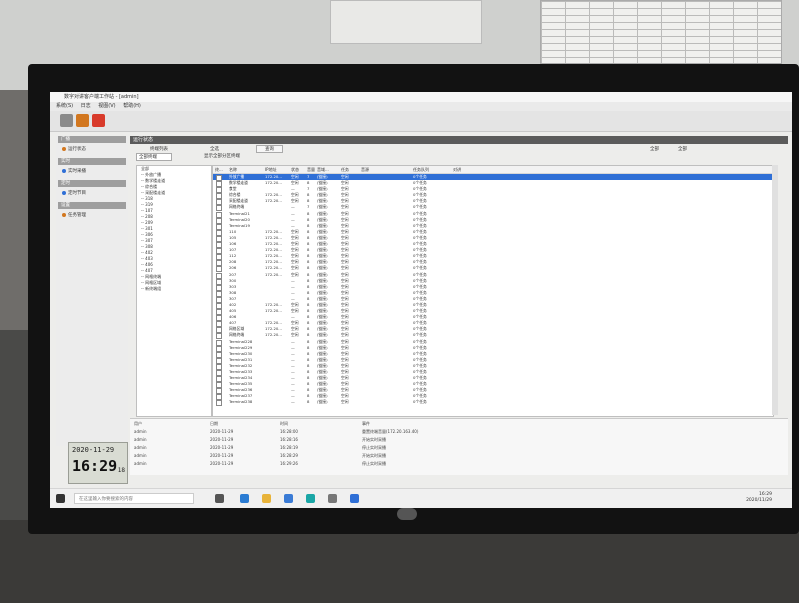 The width and height of the screenshot is (799, 603). I want to click on column-header: 音量, so click(311, 170).